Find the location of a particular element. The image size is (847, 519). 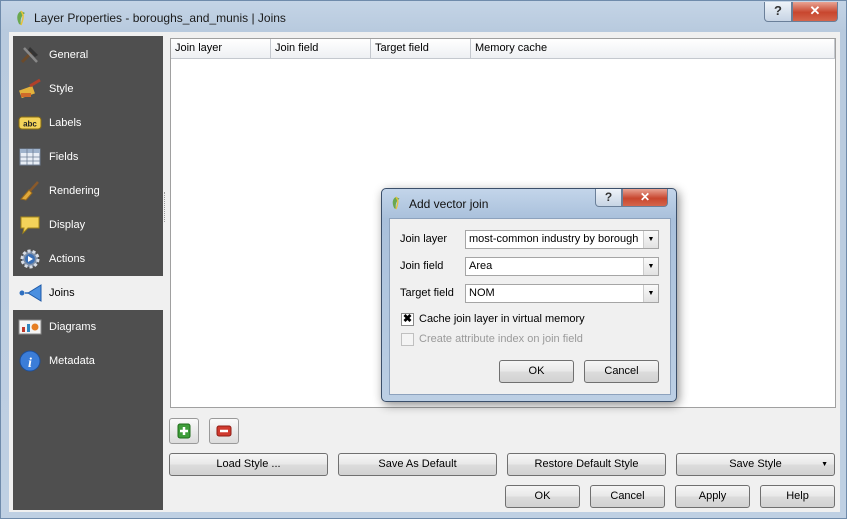

save-style-label: Save Style is located at coordinates (755, 464).